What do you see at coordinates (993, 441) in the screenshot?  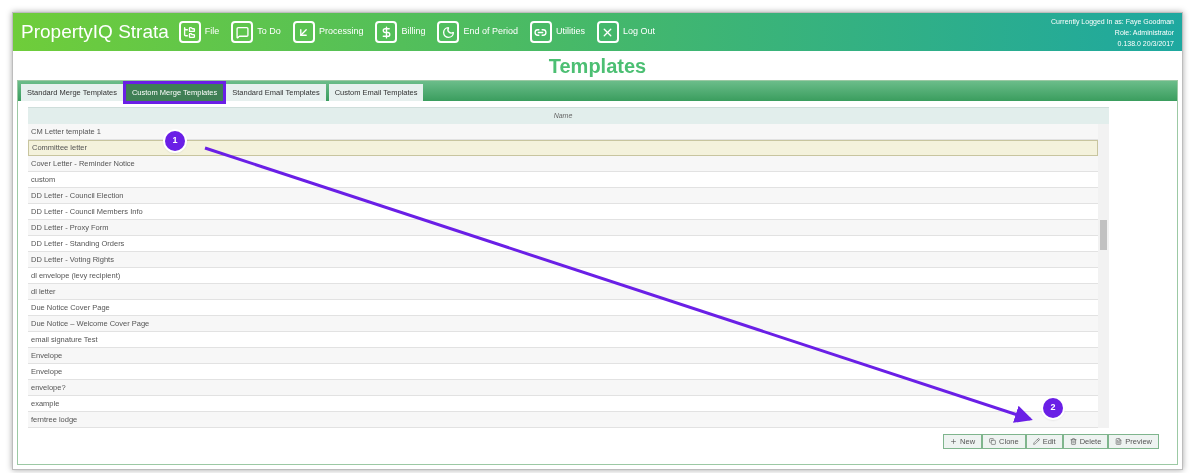 I see `copy-icon` at bounding box center [993, 441].